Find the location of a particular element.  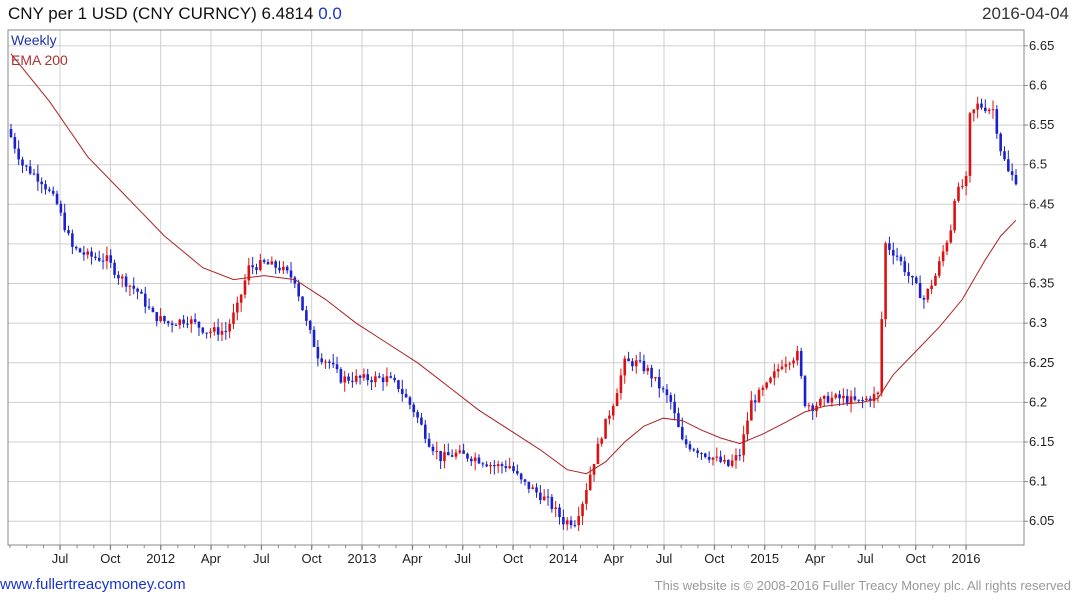

y-tick-label: 6.05 is located at coordinates (1041, 520).